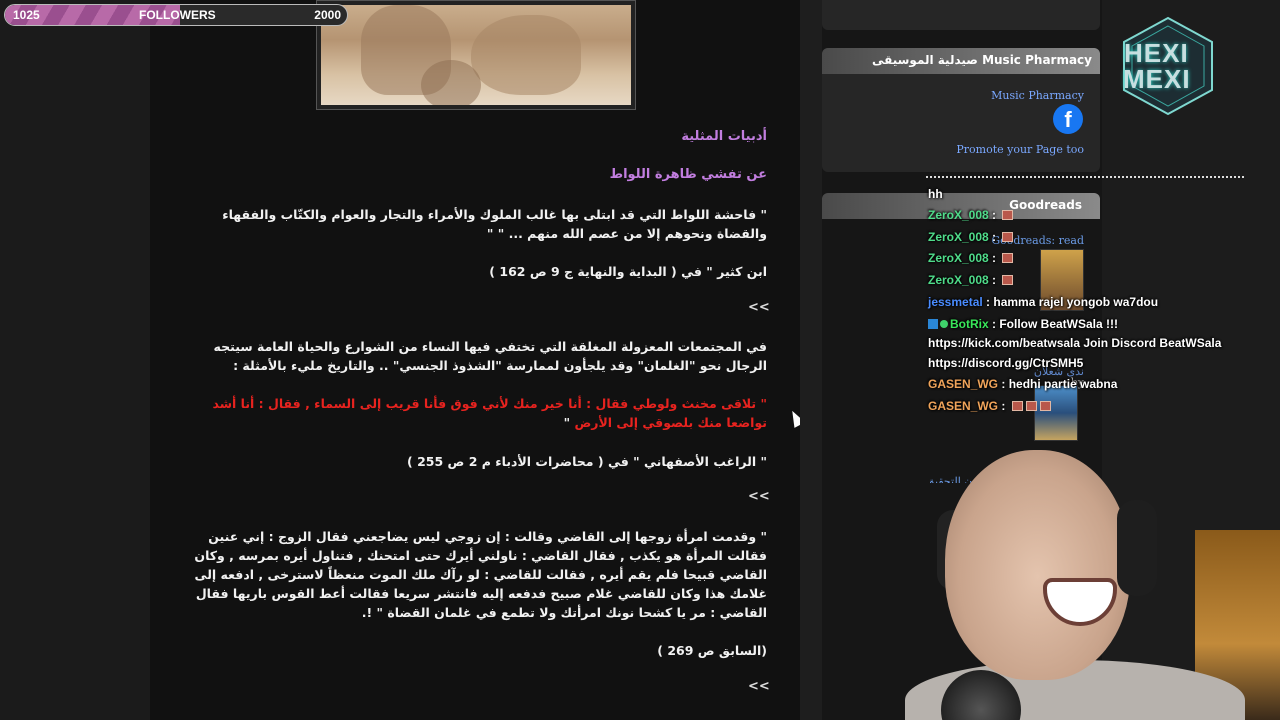  What do you see at coordinates (327, 15) in the screenshot?
I see `followers-goal: 2000` at bounding box center [327, 15].